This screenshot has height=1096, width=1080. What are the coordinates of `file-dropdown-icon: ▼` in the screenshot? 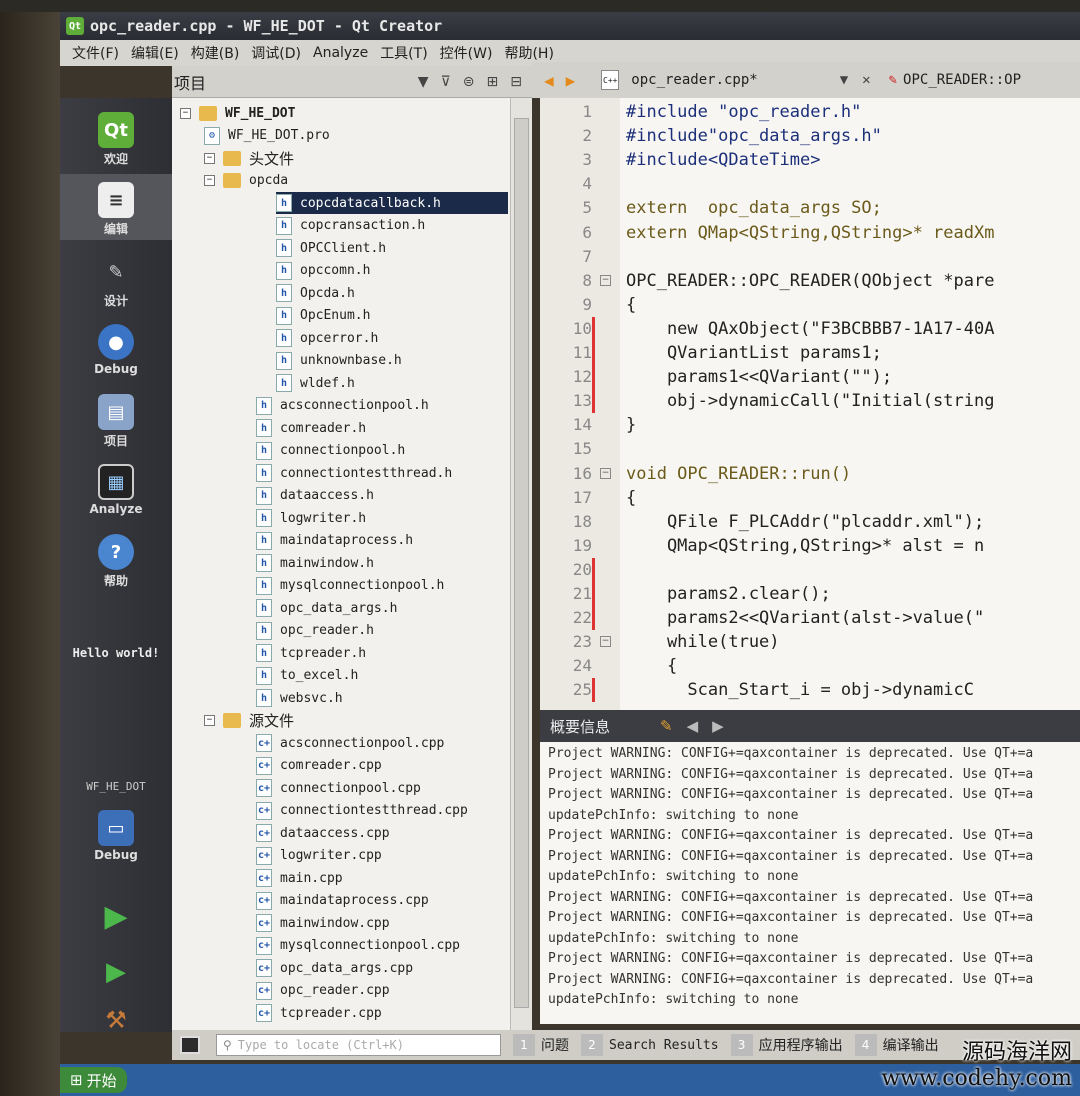 It's located at (844, 80).